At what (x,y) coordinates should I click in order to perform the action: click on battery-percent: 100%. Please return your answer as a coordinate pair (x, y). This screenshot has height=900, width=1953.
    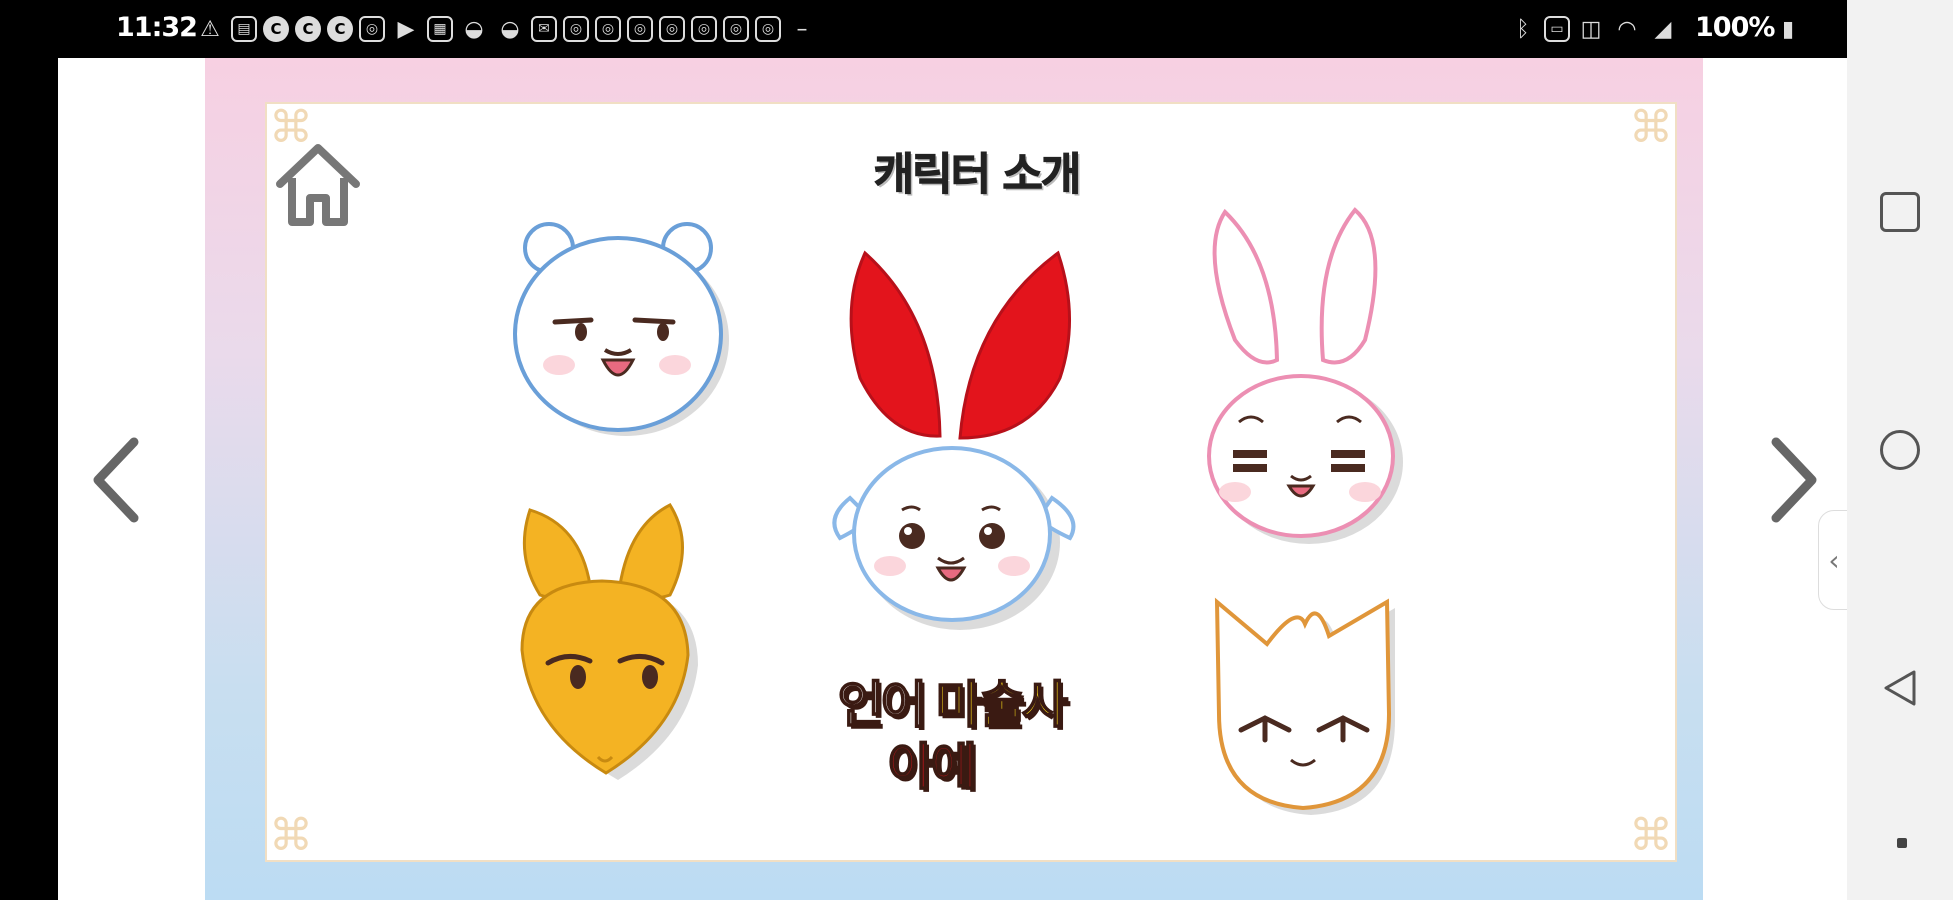
    Looking at the image, I should click on (1735, 27).